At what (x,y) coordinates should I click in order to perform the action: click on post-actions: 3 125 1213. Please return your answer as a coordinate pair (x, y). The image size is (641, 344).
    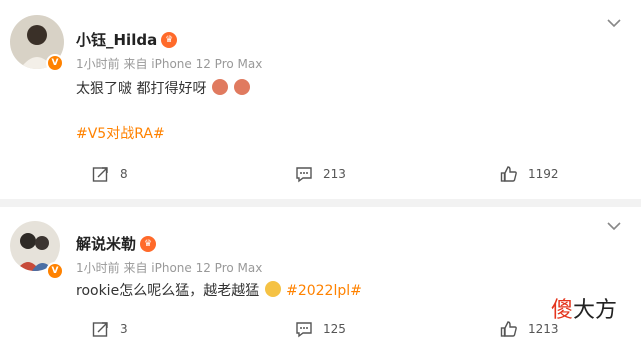
    Looking at the image, I should click on (320, 330).